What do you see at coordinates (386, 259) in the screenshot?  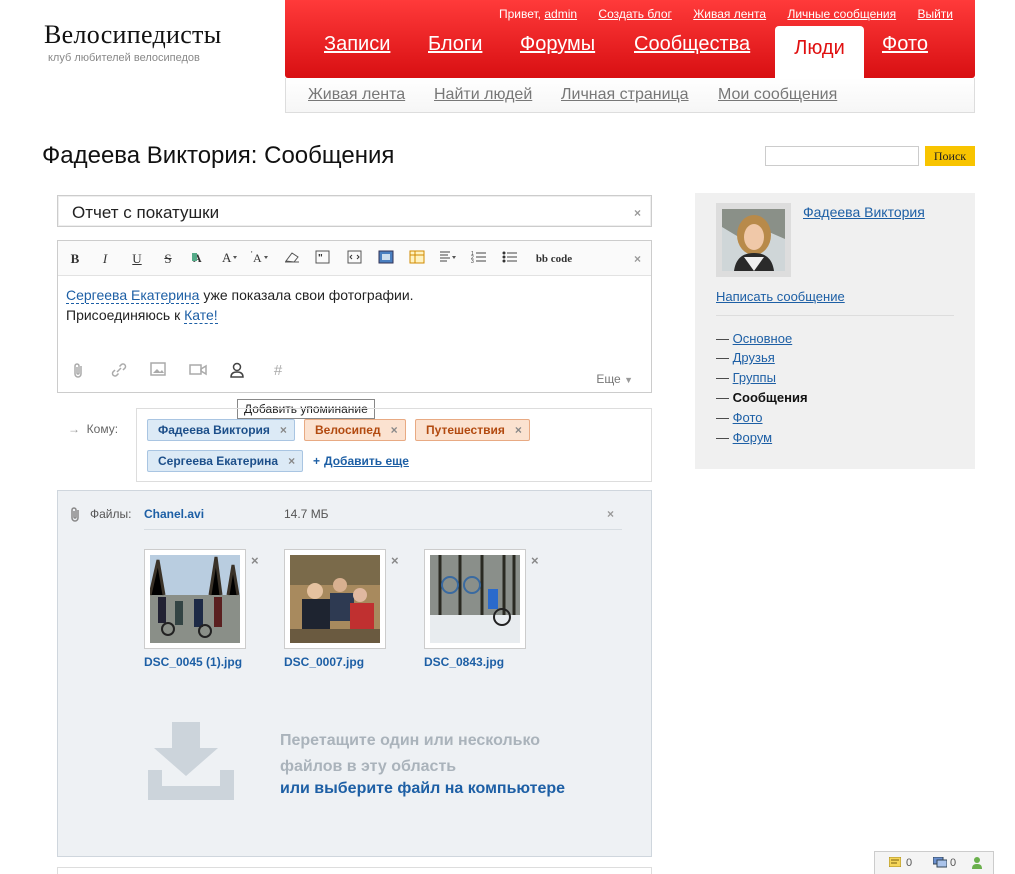 I see `image-icon` at bounding box center [386, 259].